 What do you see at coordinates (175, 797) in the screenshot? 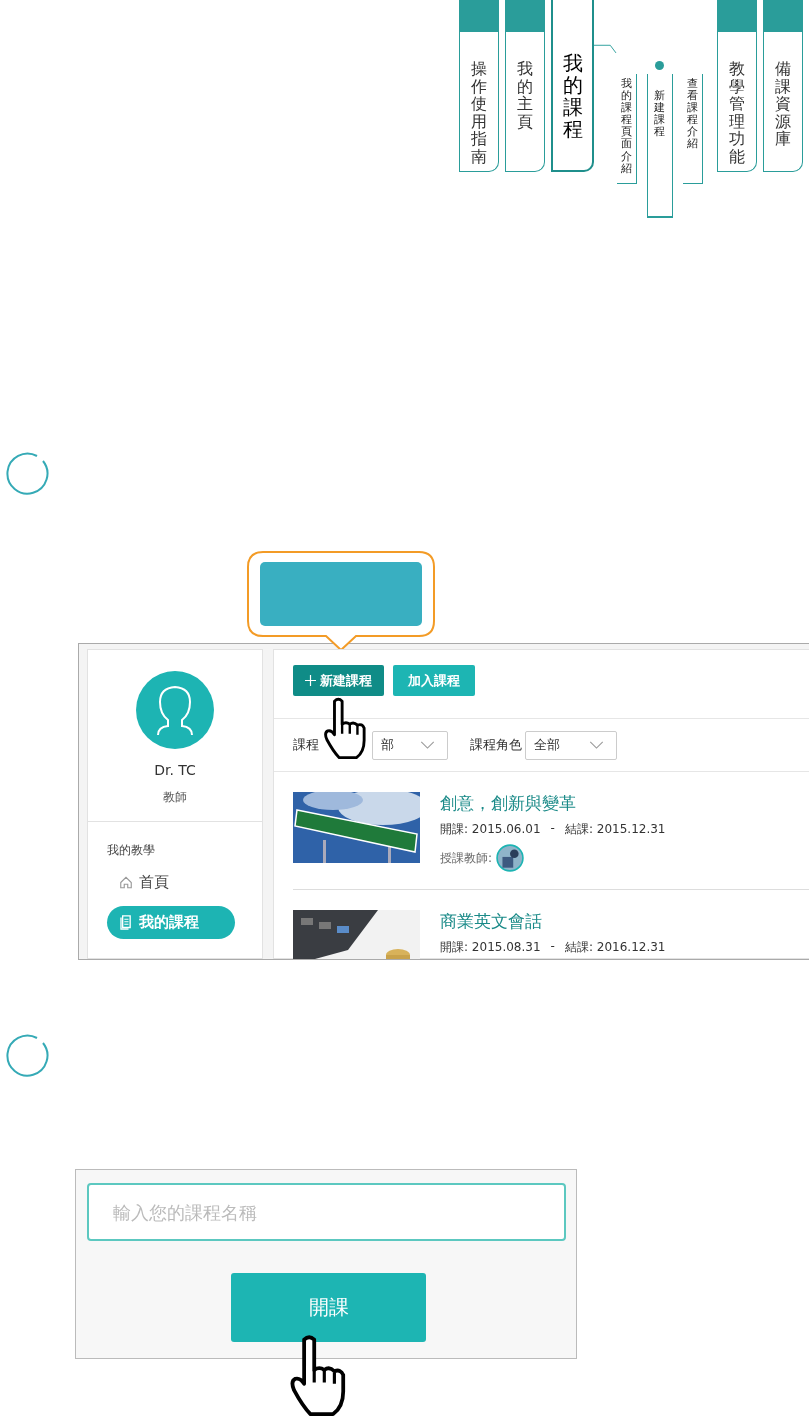
I see `user-role: 教師` at bounding box center [175, 797].